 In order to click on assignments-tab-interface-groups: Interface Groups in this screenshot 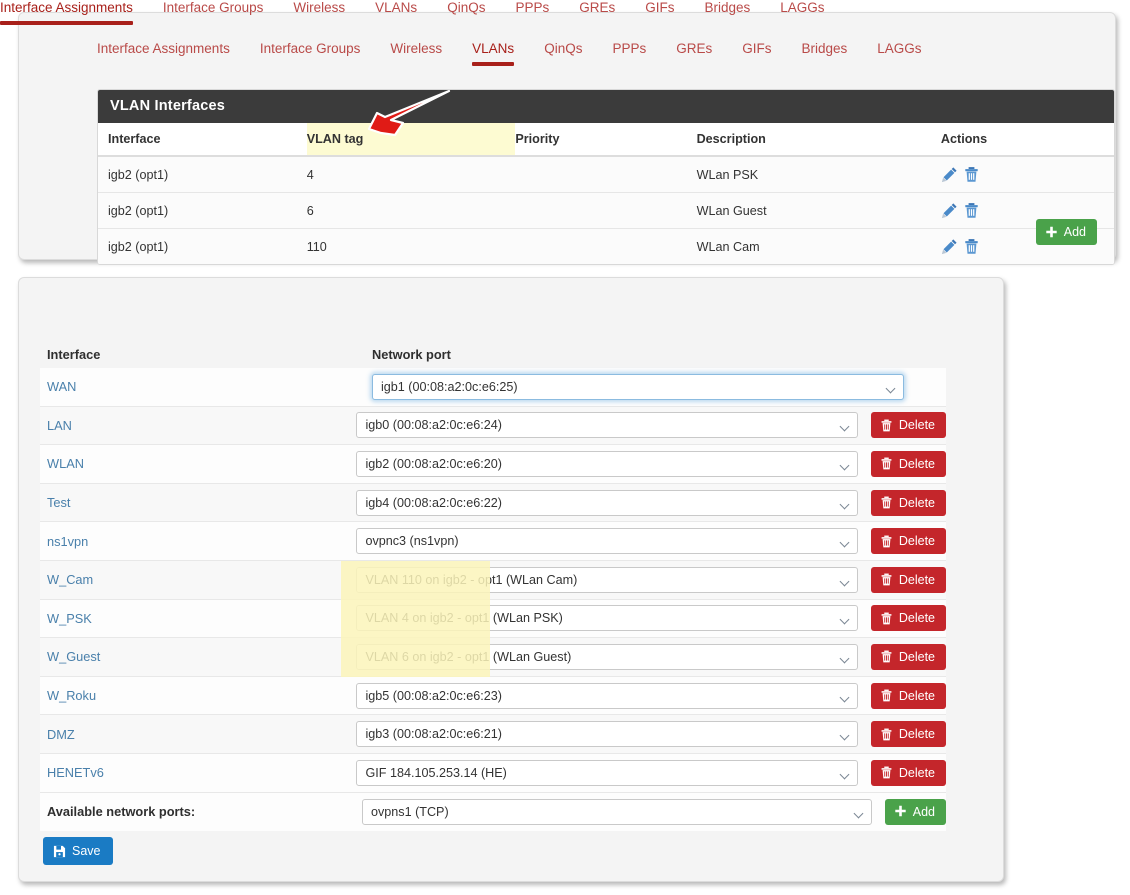, I will do `click(213, 12)`.